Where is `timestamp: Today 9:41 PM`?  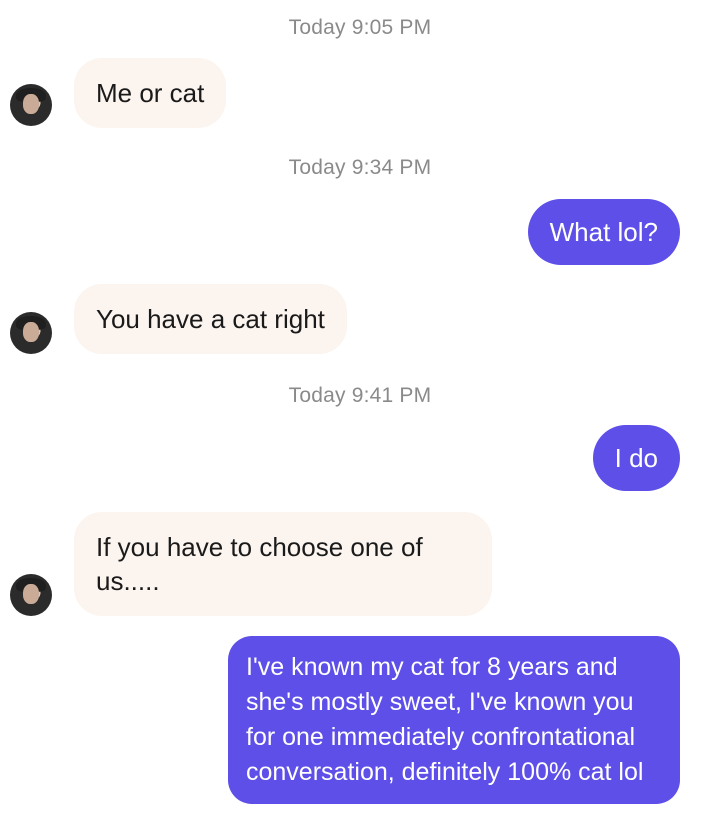
timestamp: Today 9:41 PM is located at coordinates (360, 395).